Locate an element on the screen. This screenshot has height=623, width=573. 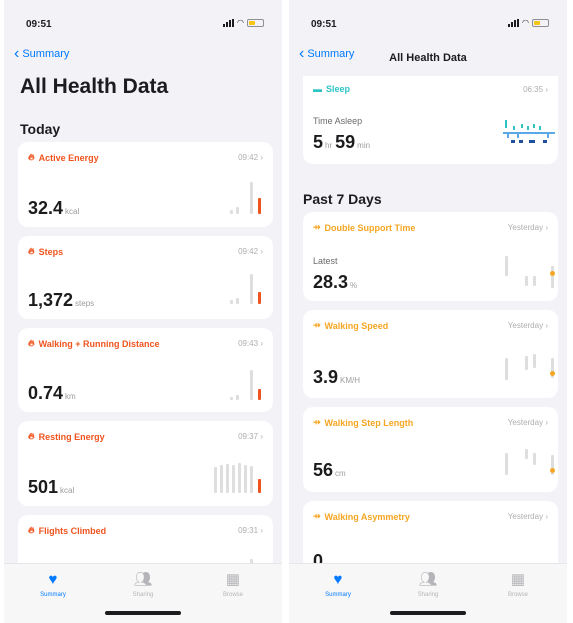
card-label: Walking Step Length is located at coordinates (369, 422).